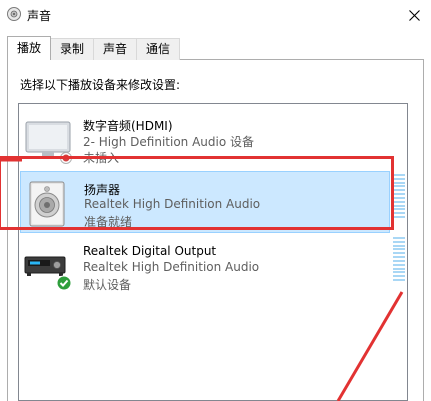 This screenshot has width=431, height=401. What do you see at coordinates (158, 49) in the screenshot?
I see `tab-communications: 通信` at bounding box center [158, 49].